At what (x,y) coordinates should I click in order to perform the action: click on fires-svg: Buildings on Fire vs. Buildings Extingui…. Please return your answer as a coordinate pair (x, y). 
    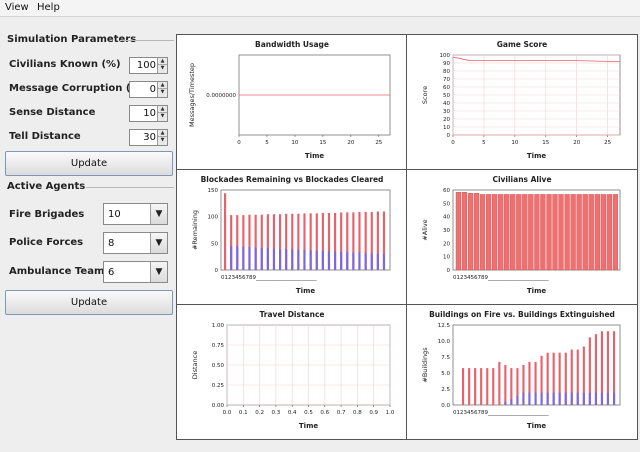
    Looking at the image, I should click on (521, 370).